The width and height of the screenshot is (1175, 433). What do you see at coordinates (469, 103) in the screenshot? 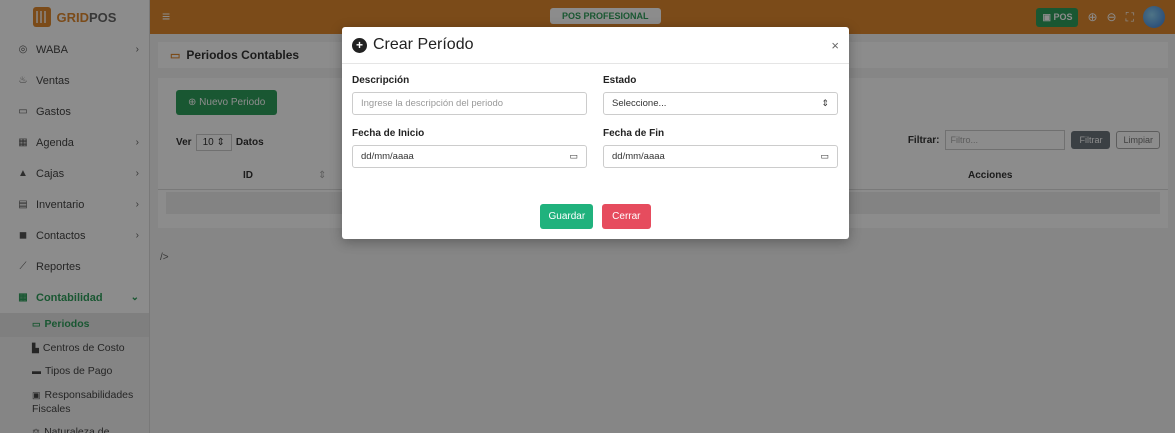
I see `descripcion-input: Ingrese la descripción del periodo` at bounding box center [469, 103].